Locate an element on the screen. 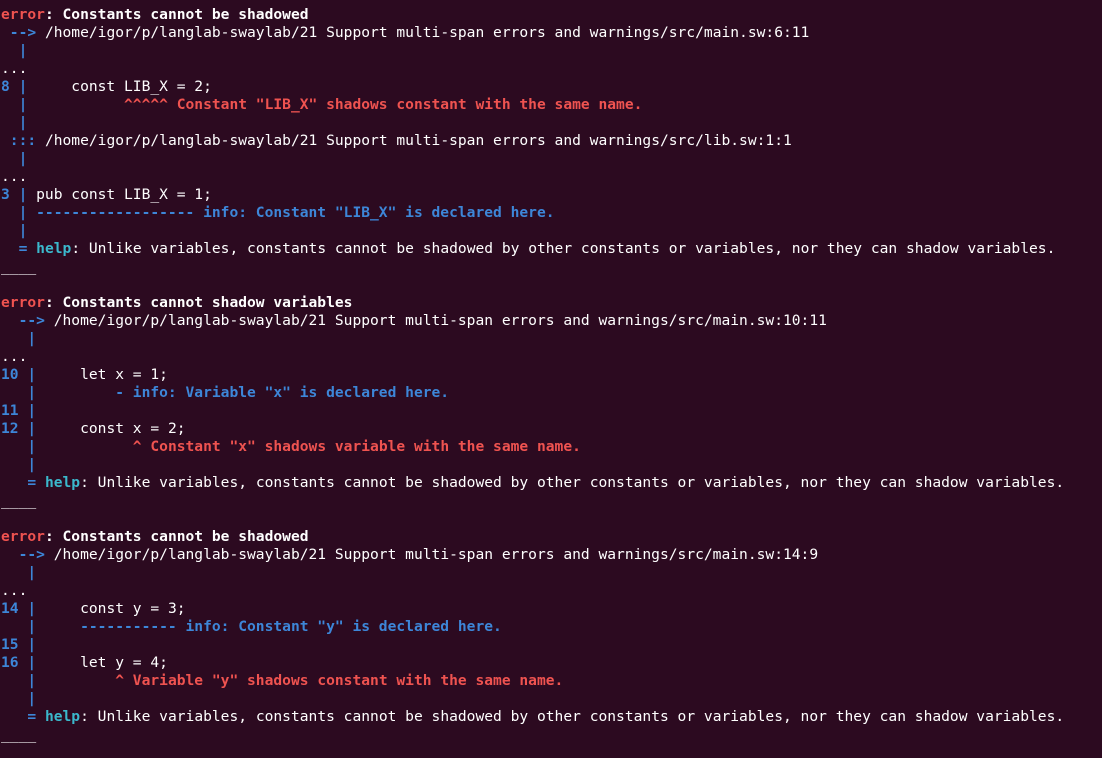 This screenshot has width=1102, height=758. terminal-text-segment: 8 | is located at coordinates (14, 86).